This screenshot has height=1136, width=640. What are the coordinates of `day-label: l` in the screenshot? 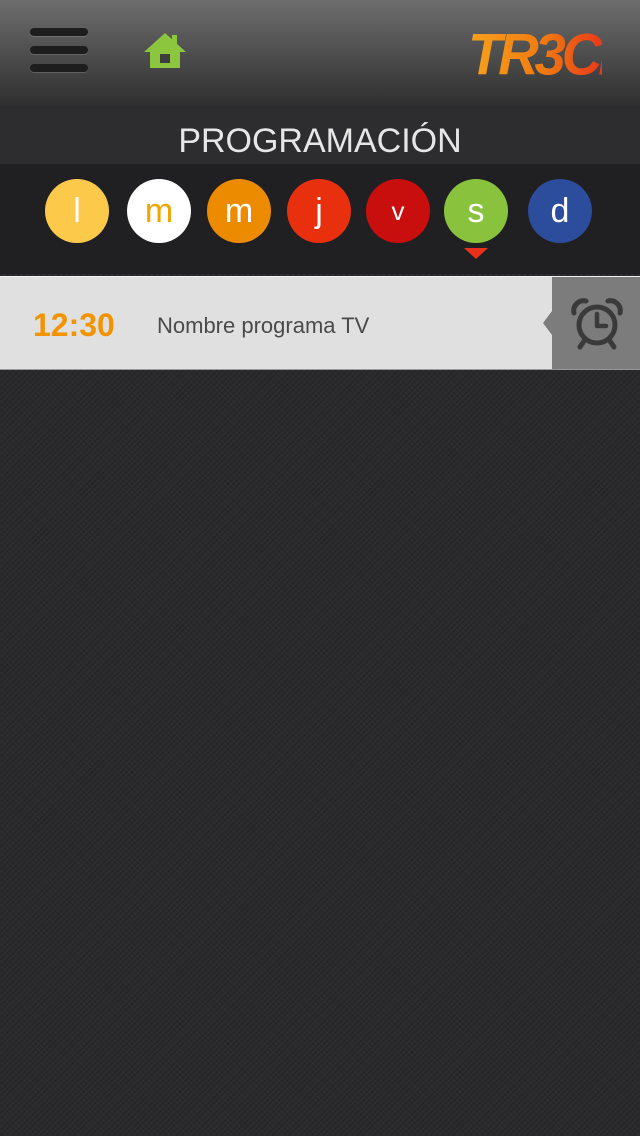 It's located at (77, 210).